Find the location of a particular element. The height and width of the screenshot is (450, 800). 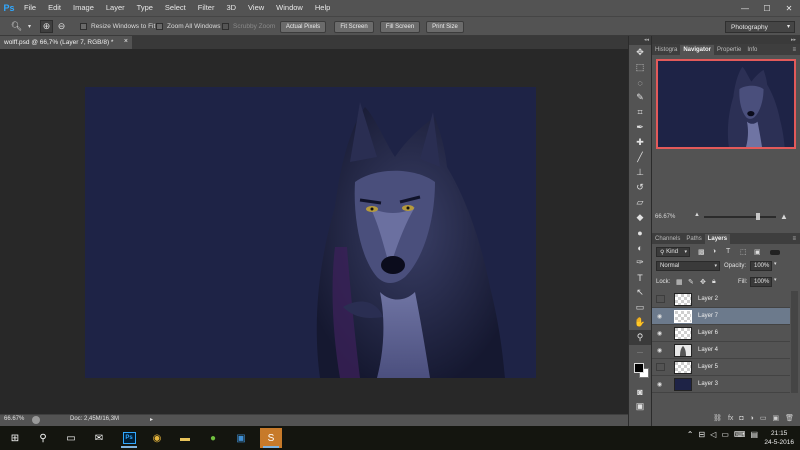

zoom-in-mountain-icon: ▲ is located at coordinates (784, 216).